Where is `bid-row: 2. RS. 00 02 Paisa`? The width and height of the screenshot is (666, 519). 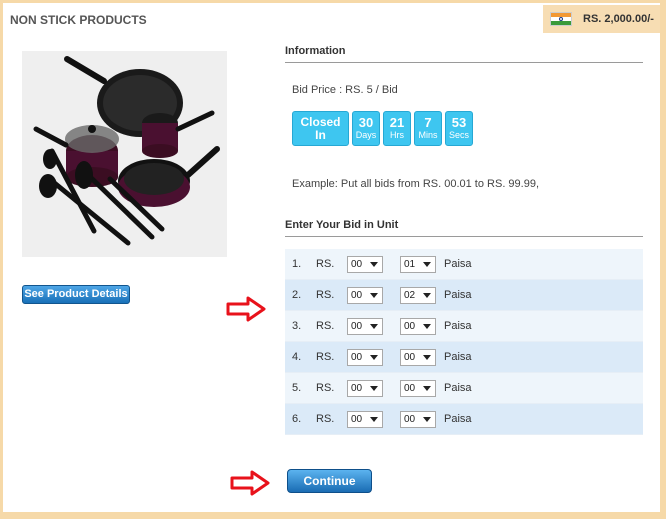
bid-row: 2. RS. 00 02 Paisa is located at coordinates (464, 295).